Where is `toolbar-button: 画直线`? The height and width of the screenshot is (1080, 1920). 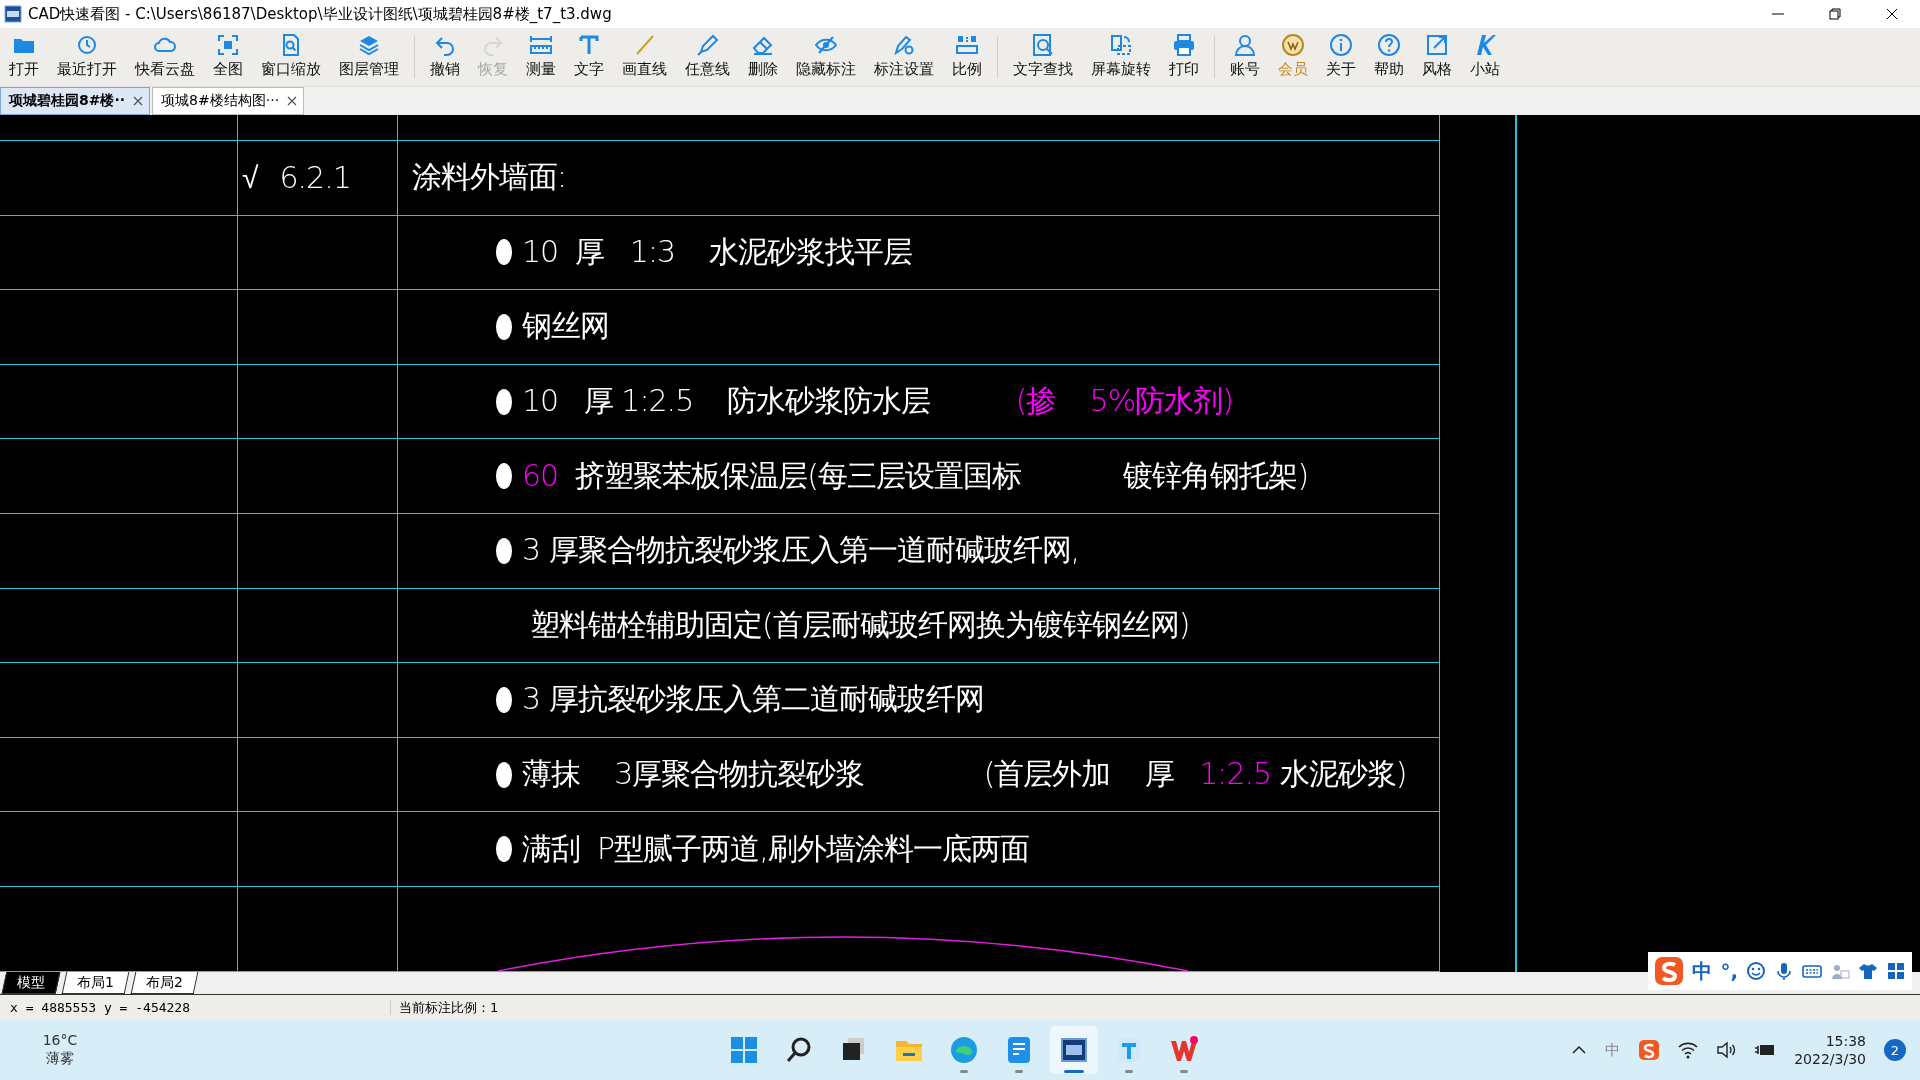
toolbar-button: 画直线 is located at coordinates (644, 57).